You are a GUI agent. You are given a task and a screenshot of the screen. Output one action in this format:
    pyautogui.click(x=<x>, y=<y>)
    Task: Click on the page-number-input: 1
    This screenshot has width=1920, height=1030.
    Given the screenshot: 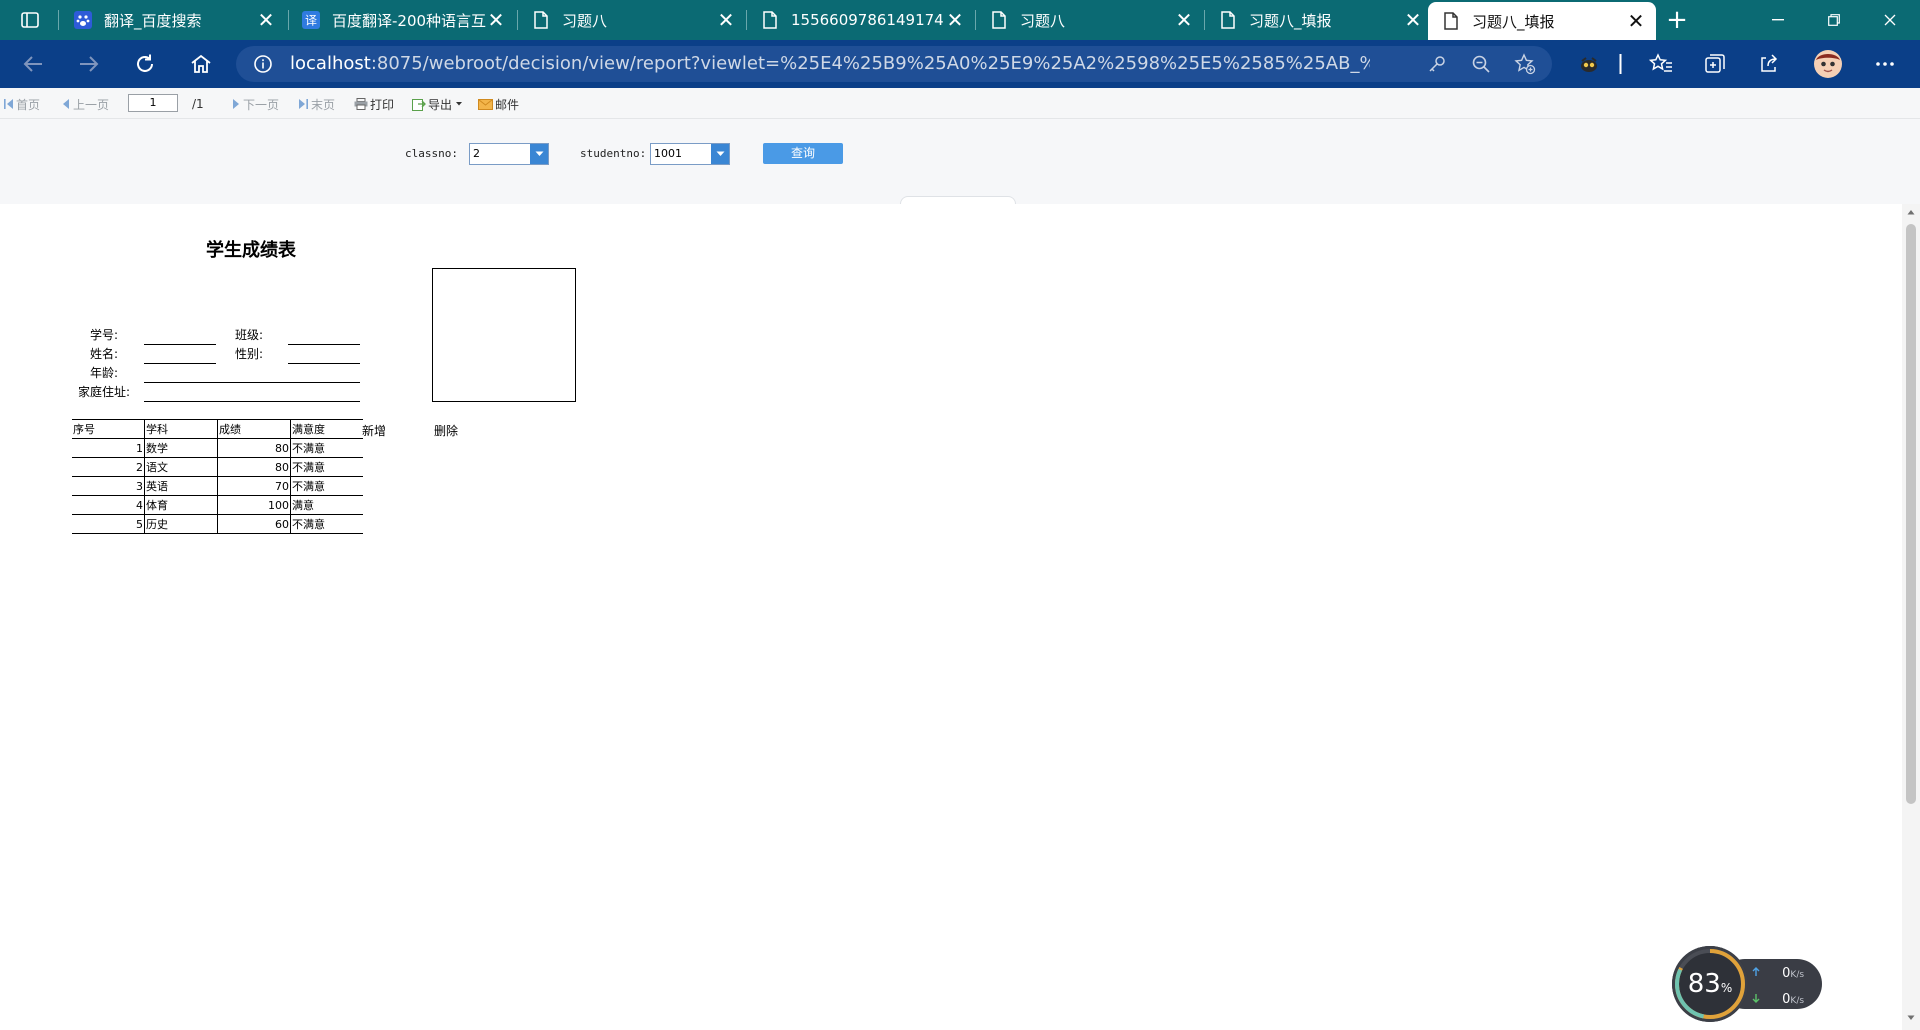 What is the action you would take?
    pyautogui.click(x=153, y=103)
    